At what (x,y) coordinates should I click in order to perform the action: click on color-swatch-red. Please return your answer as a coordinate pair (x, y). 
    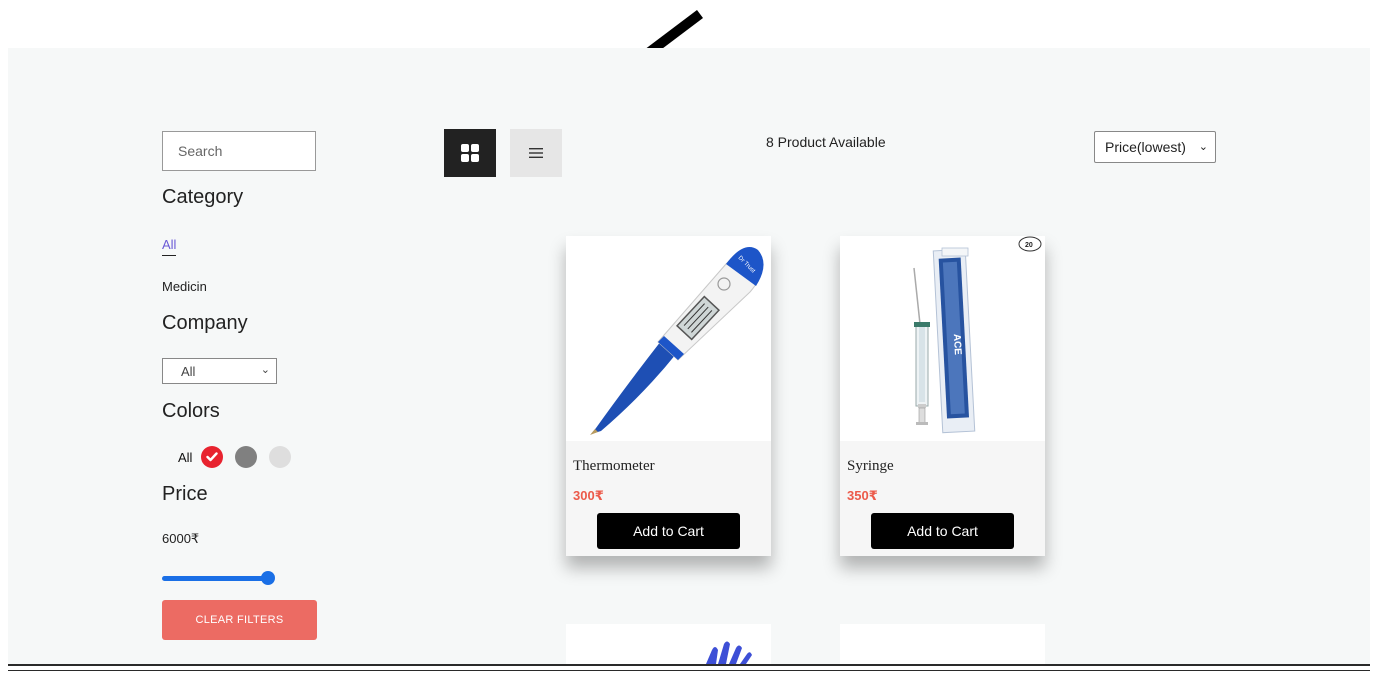
    Looking at the image, I should click on (212, 457).